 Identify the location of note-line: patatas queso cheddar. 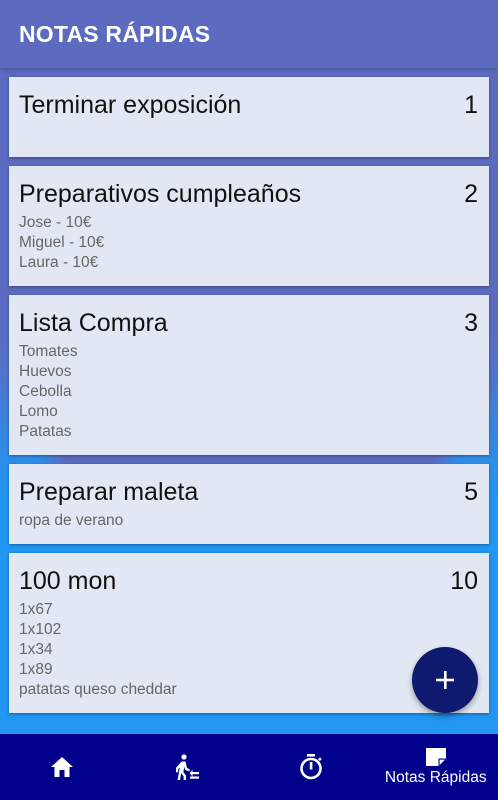
(98, 689).